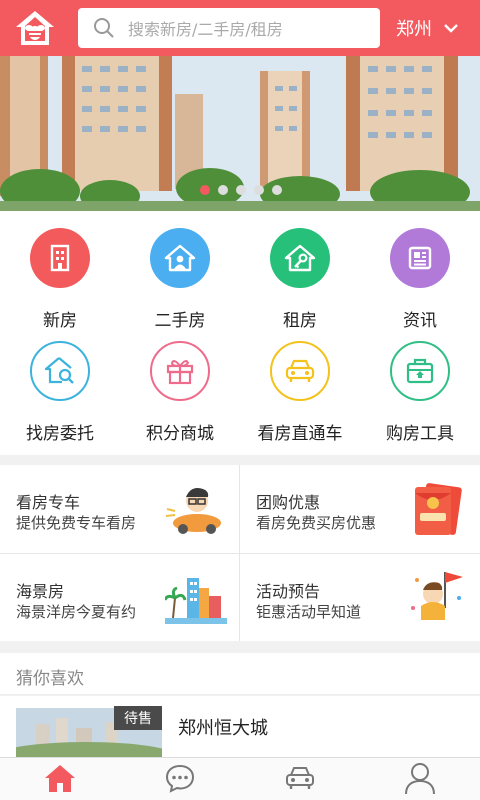 The height and width of the screenshot is (800, 480). What do you see at coordinates (60, 371) in the screenshot?
I see `house-search-icon` at bounding box center [60, 371].